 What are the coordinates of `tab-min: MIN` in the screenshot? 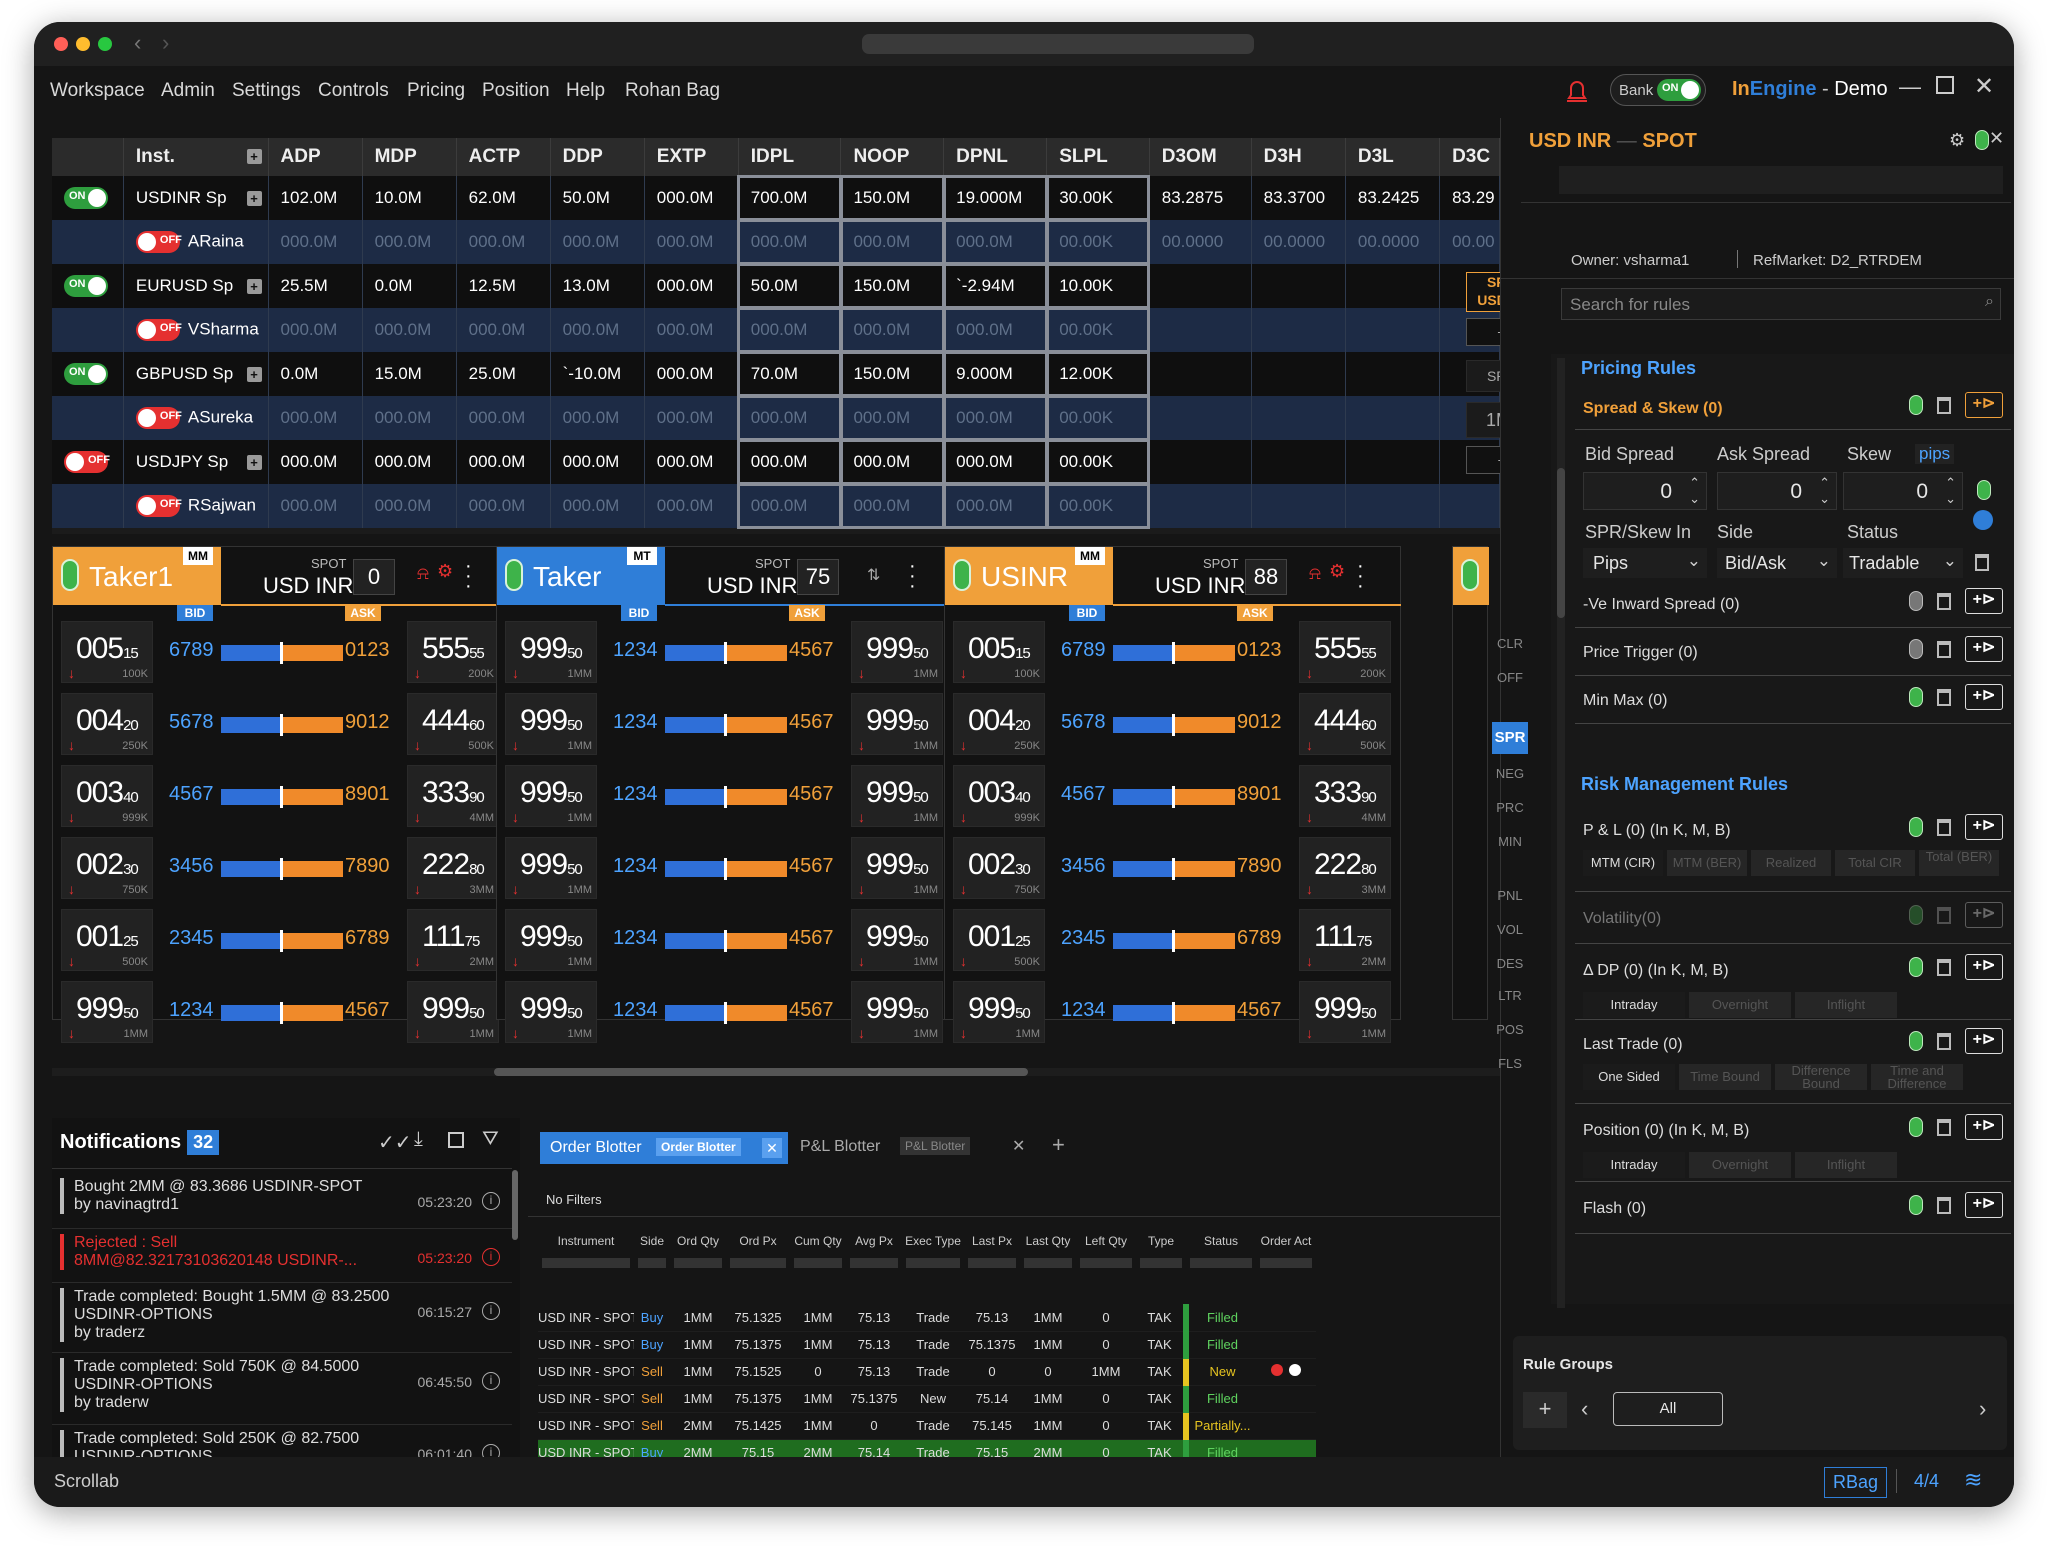 It's located at (1510, 842).